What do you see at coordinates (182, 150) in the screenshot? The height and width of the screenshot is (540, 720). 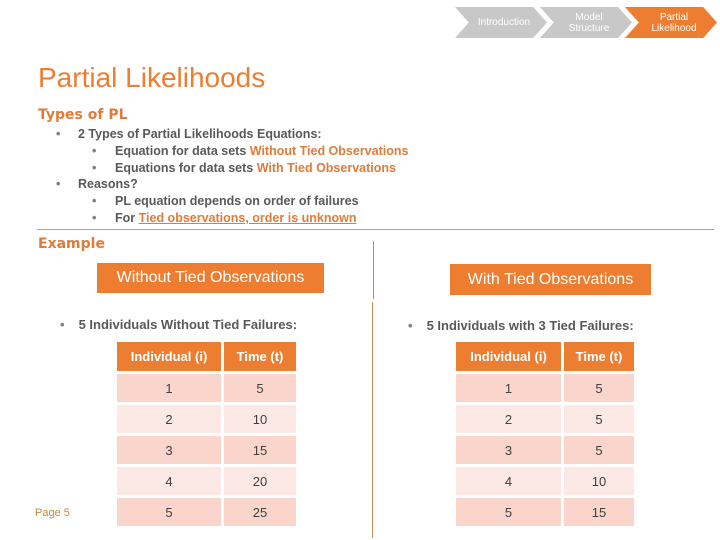 I see `bullet-text: Equation for data sets` at bounding box center [182, 150].